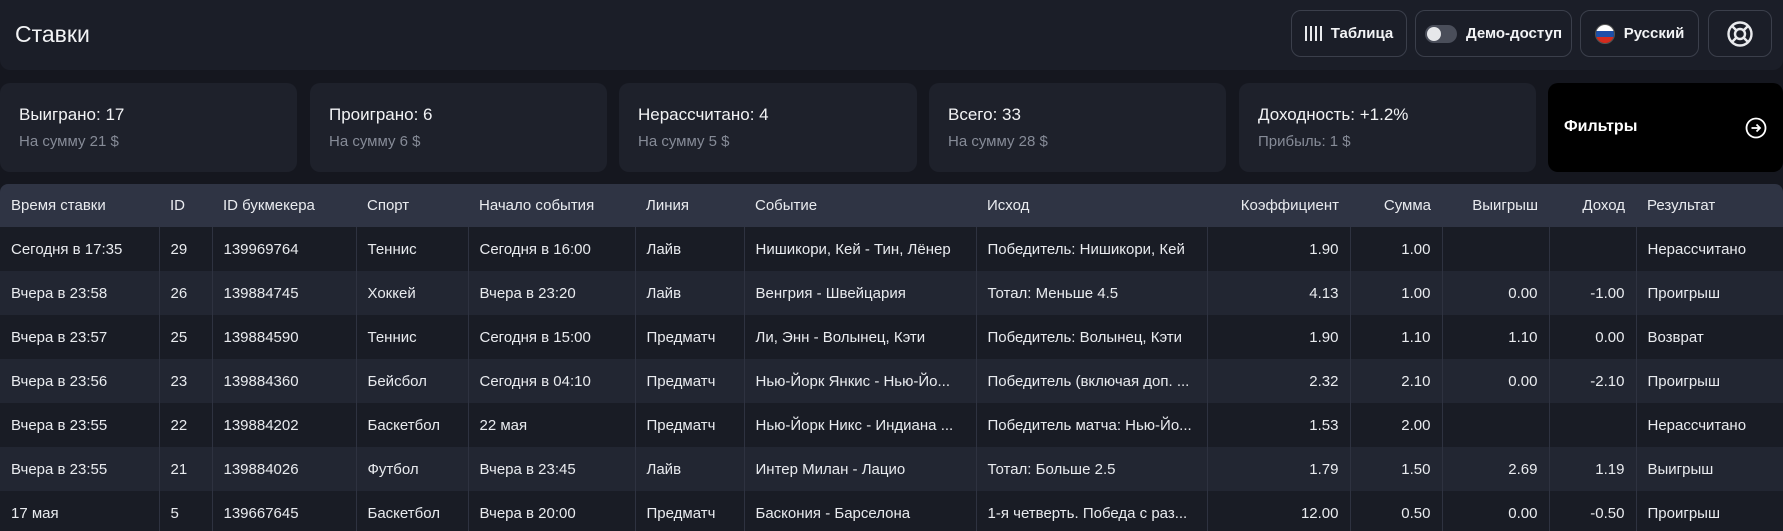  What do you see at coordinates (1593, 381) in the screenshot?
I see `cell-income: -2.10` at bounding box center [1593, 381].